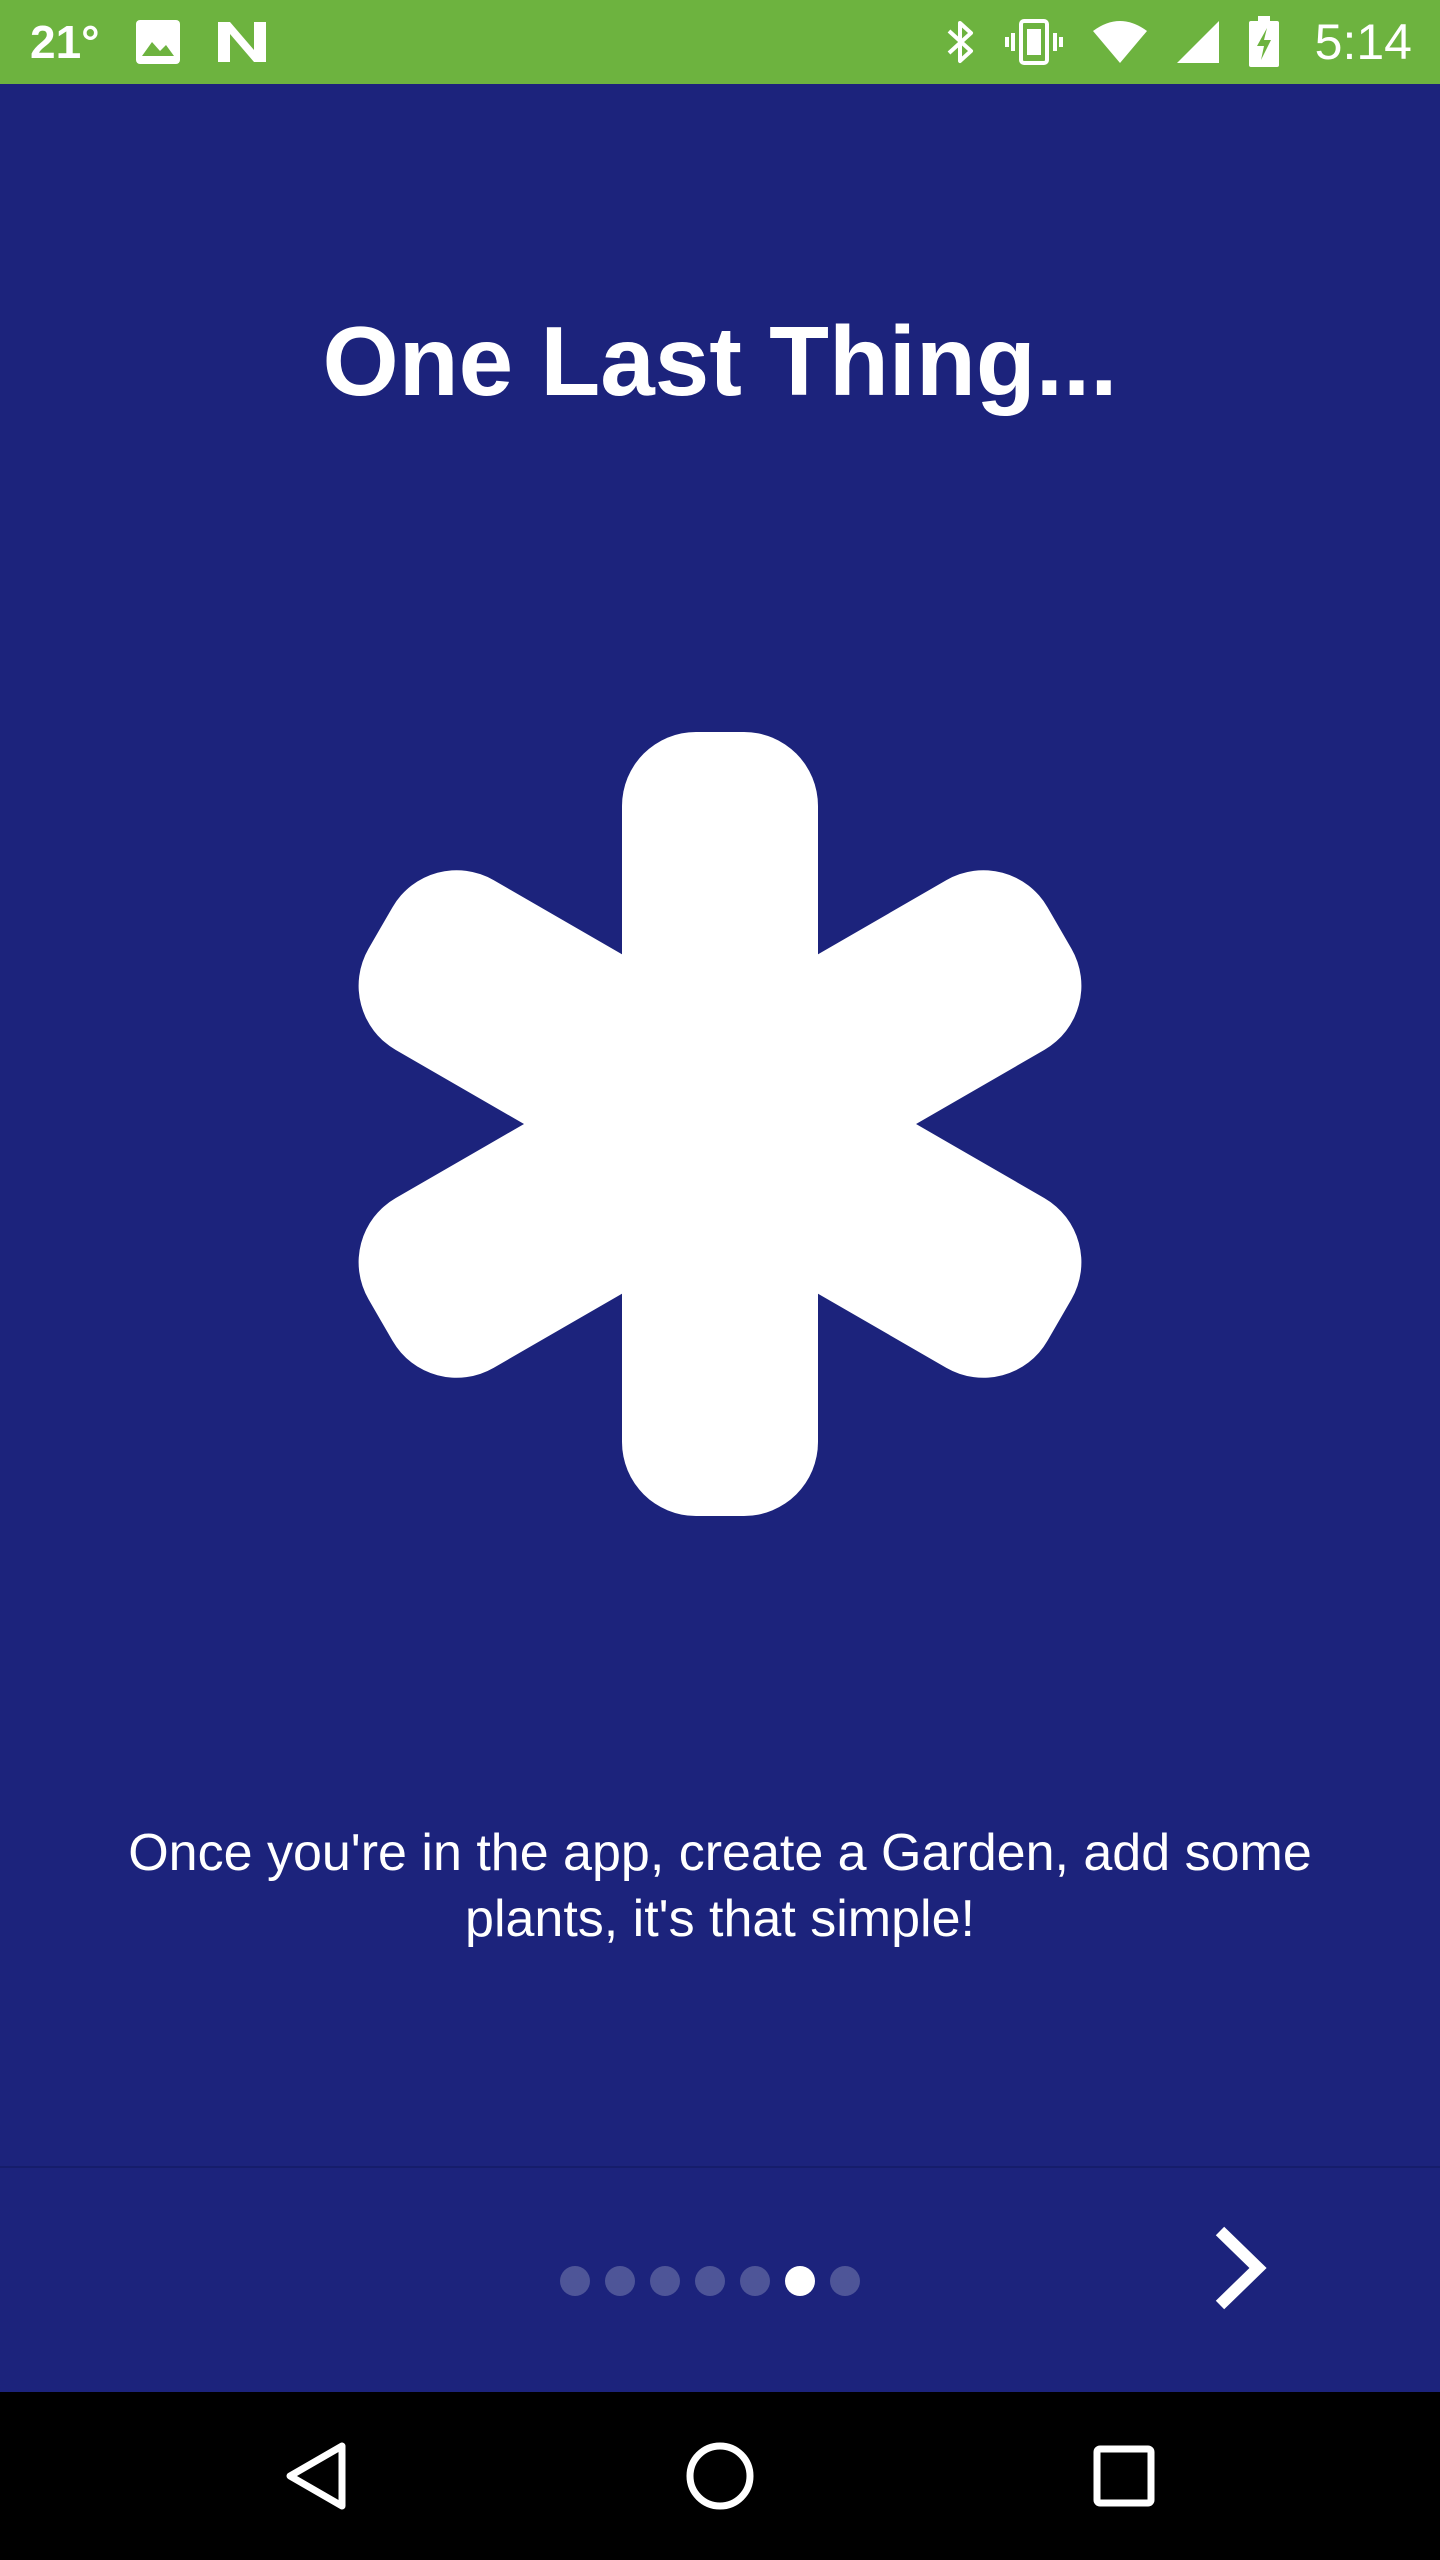  Describe the element at coordinates (1034, 42) in the screenshot. I see `vibrate-icon` at that location.